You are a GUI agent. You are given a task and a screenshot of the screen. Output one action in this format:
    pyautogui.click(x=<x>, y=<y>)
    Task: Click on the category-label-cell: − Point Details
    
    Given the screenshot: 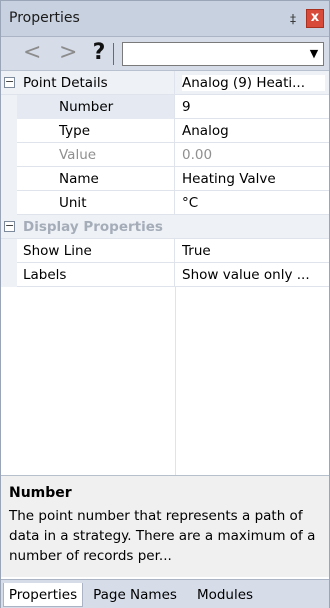 What is the action you would take?
    pyautogui.click(x=88, y=83)
    